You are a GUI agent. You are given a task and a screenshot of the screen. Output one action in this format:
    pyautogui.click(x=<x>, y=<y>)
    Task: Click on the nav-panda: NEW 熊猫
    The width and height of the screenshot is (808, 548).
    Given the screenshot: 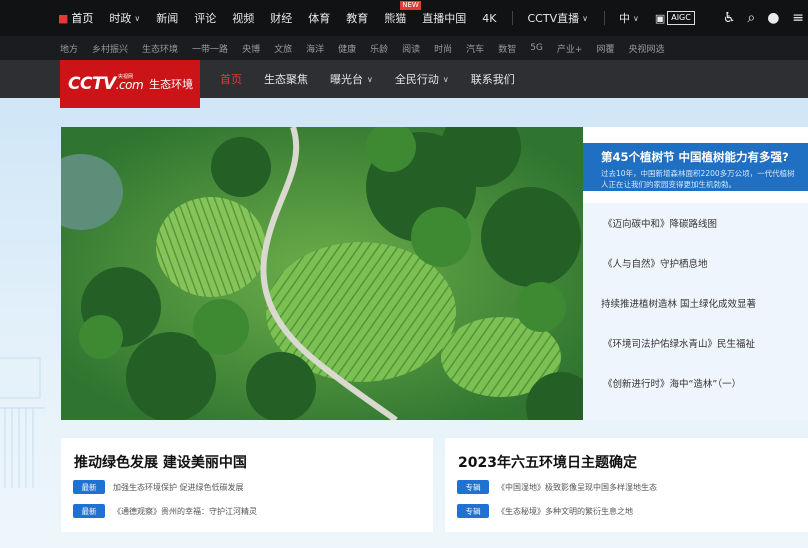 What is the action you would take?
    pyautogui.click(x=402, y=13)
    